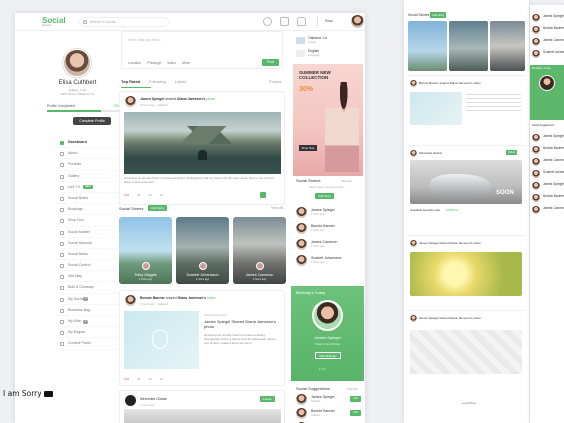 The height and width of the screenshot is (423, 564). Describe the element at coordinates (92, 210) in the screenshot. I see `sidebar-item: Bookings ›` at that location.